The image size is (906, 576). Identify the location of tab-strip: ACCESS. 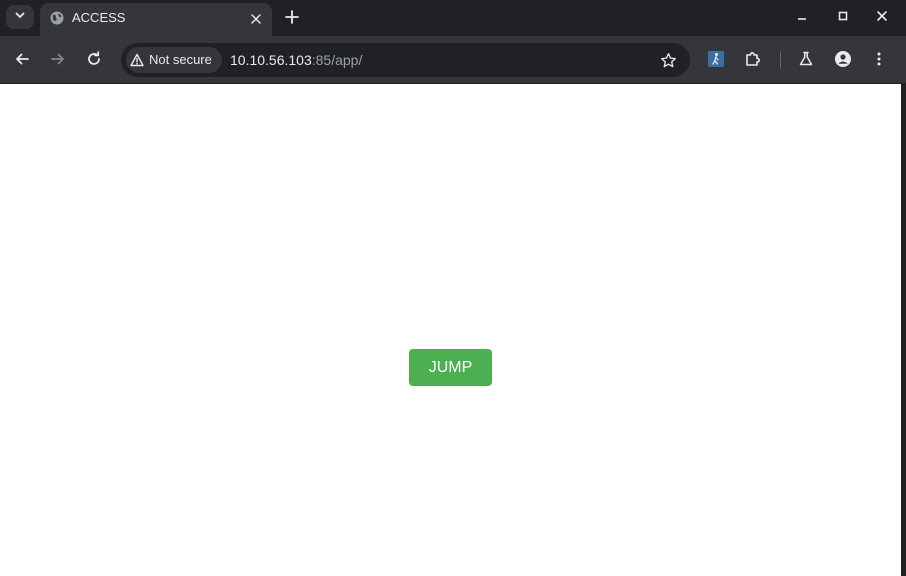
(453, 18).